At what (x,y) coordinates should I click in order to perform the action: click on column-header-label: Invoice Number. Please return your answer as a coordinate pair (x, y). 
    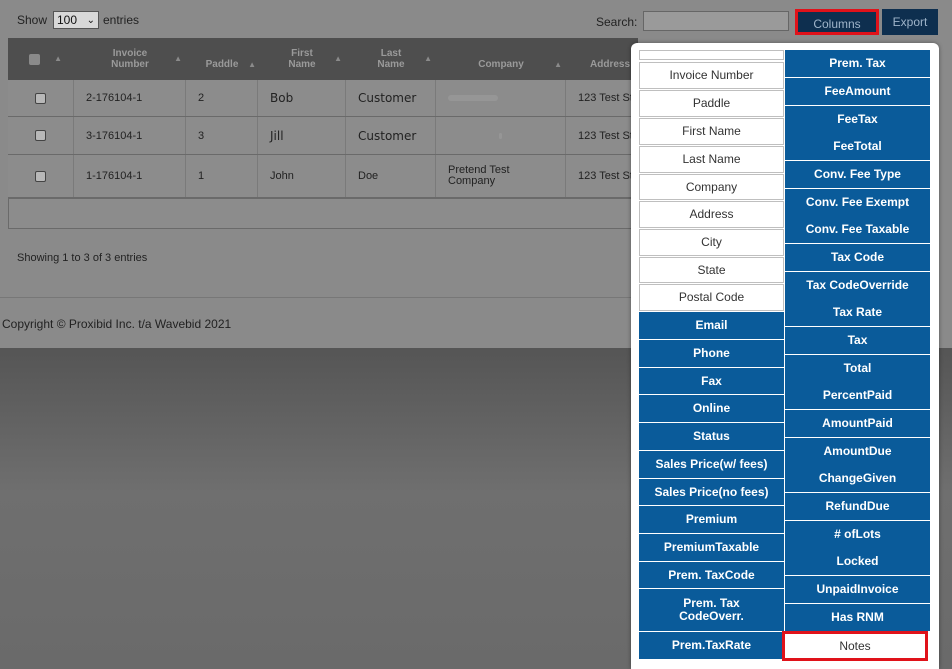
    Looking at the image, I should click on (130, 59).